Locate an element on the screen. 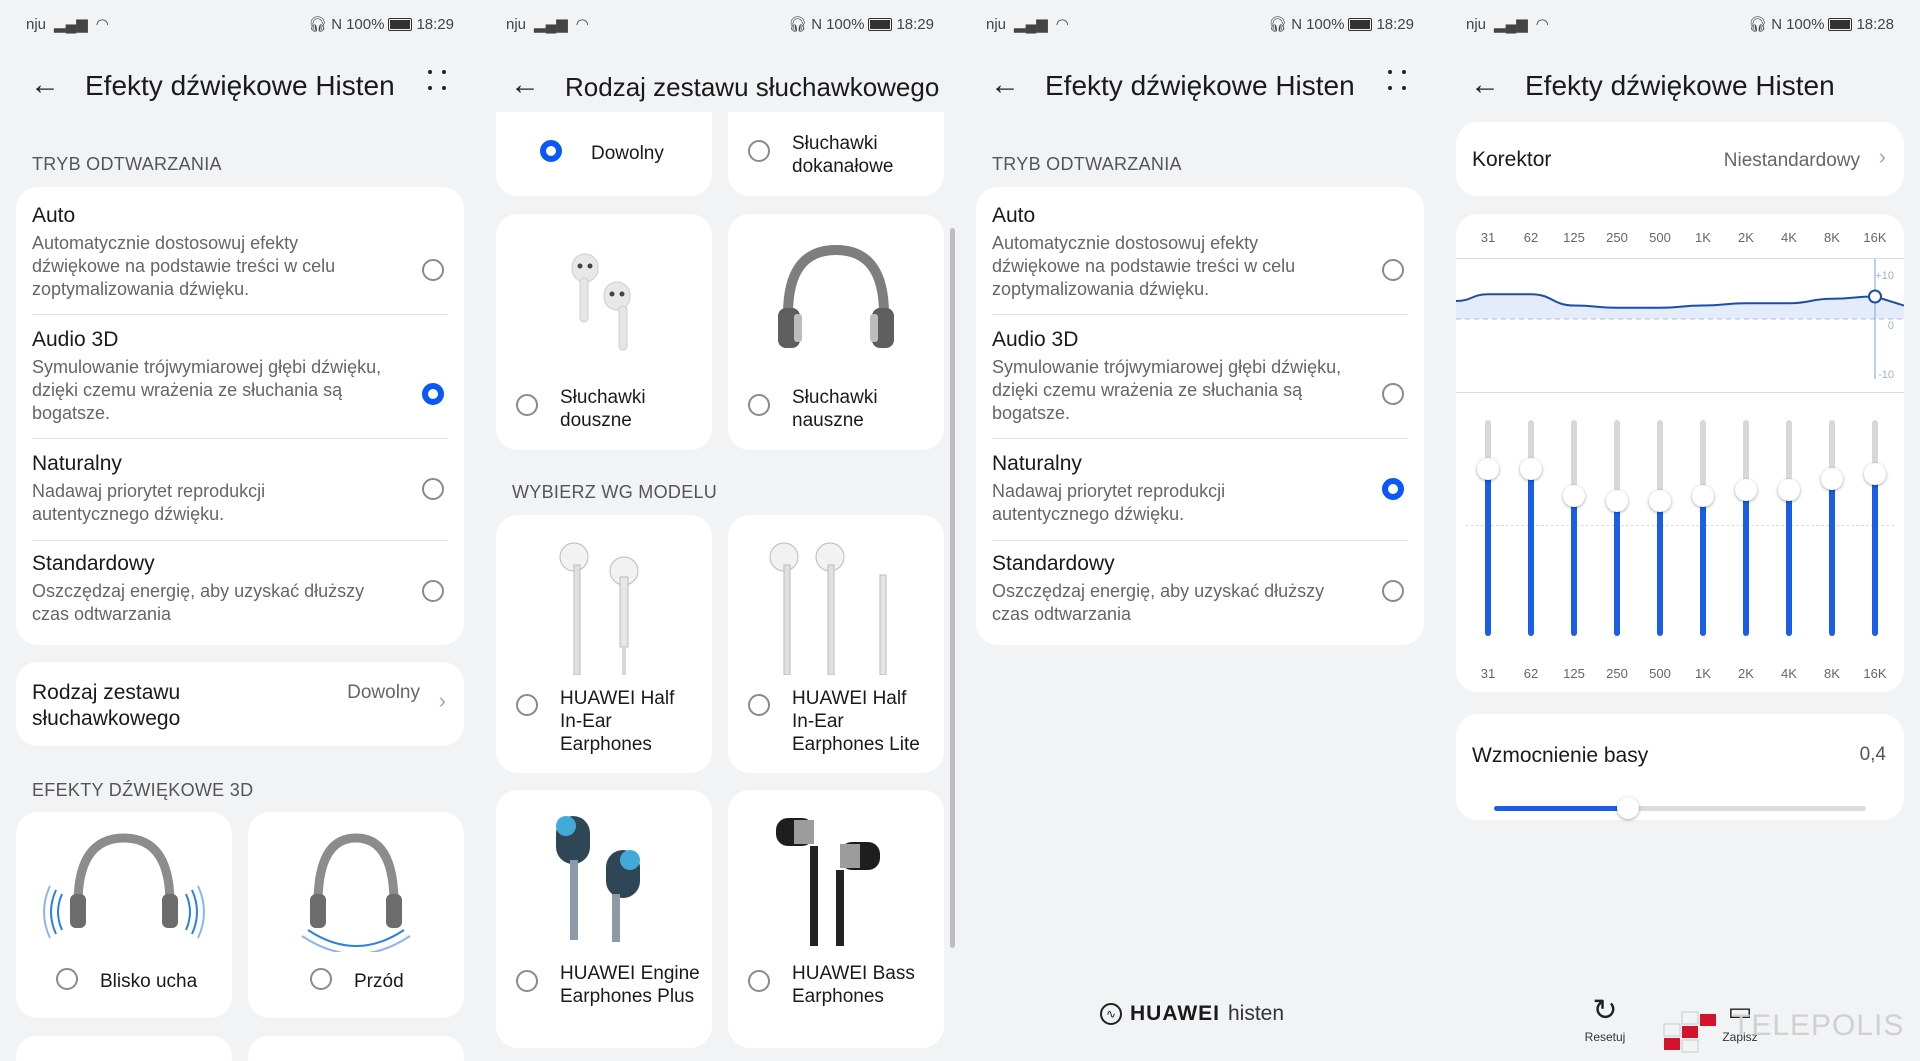  reset-button: ↻ Resetuj is located at coordinates (1605, 1019).